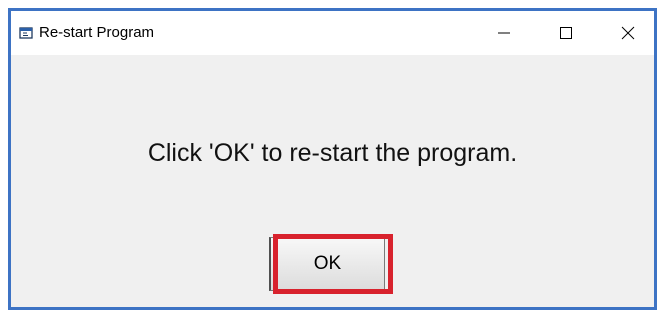 The height and width of the screenshot is (320, 669). I want to click on app-icon, so click(26, 33).